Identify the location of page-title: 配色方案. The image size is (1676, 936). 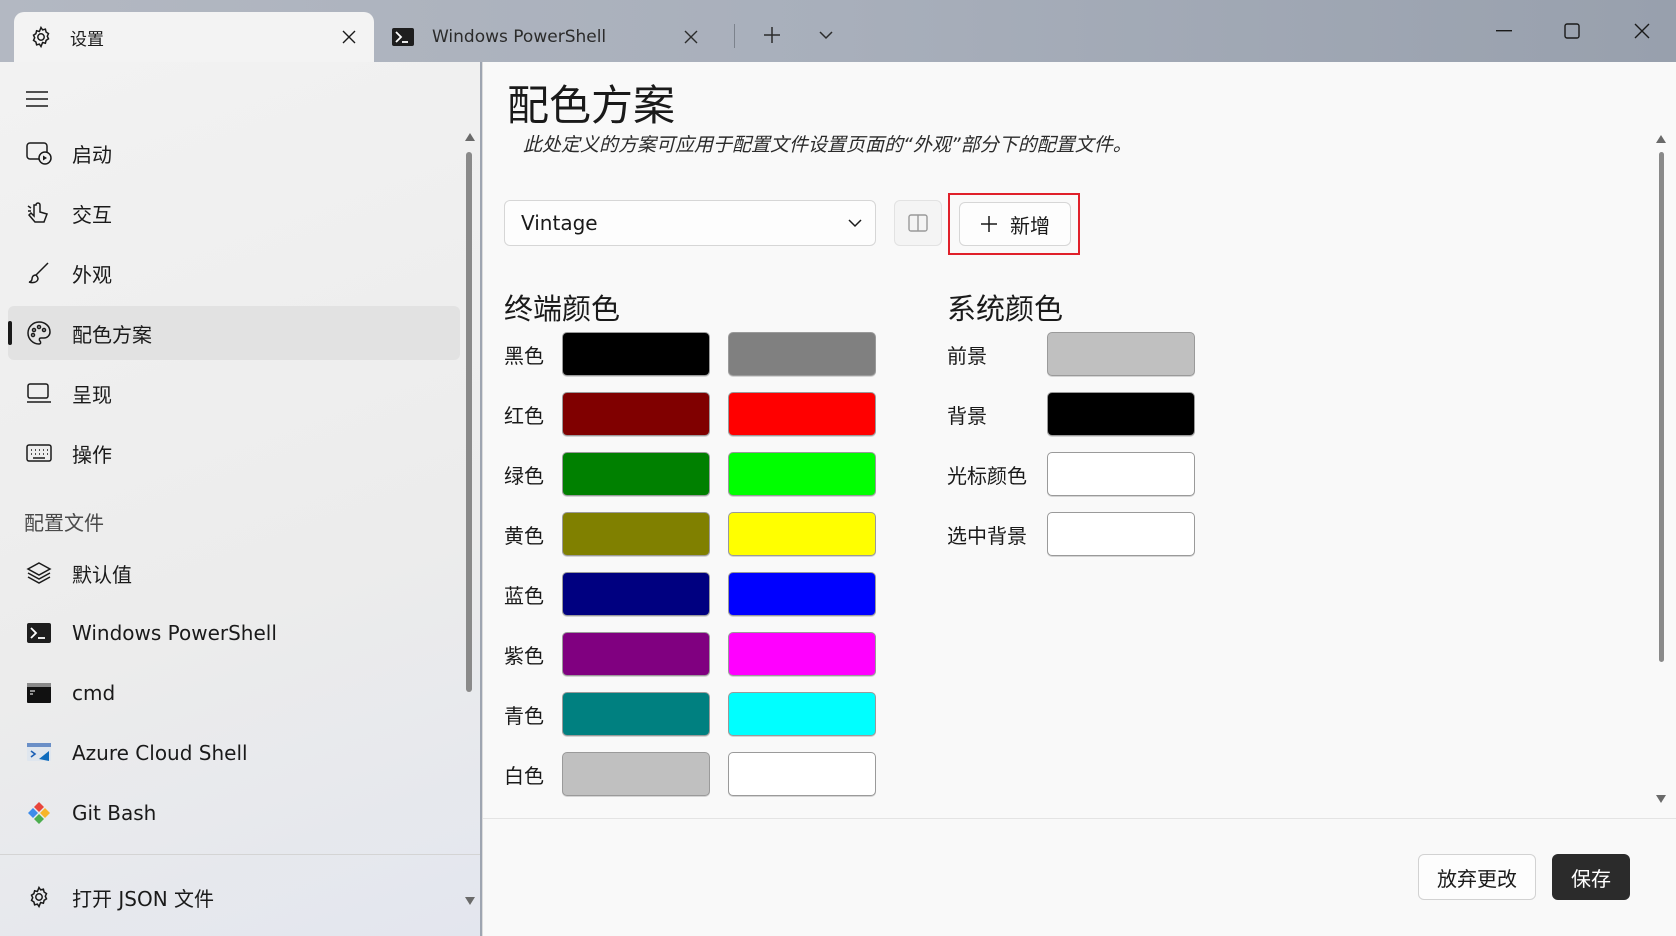
(591, 105).